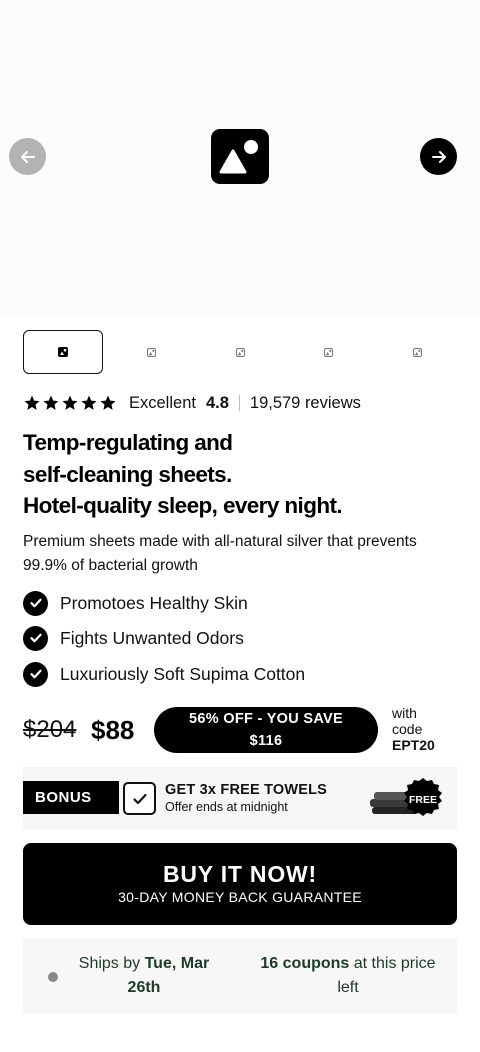 The image size is (480, 1052). Describe the element at coordinates (246, 790) in the screenshot. I see `bonus-title: GET 3x FREE TOWELS` at that location.